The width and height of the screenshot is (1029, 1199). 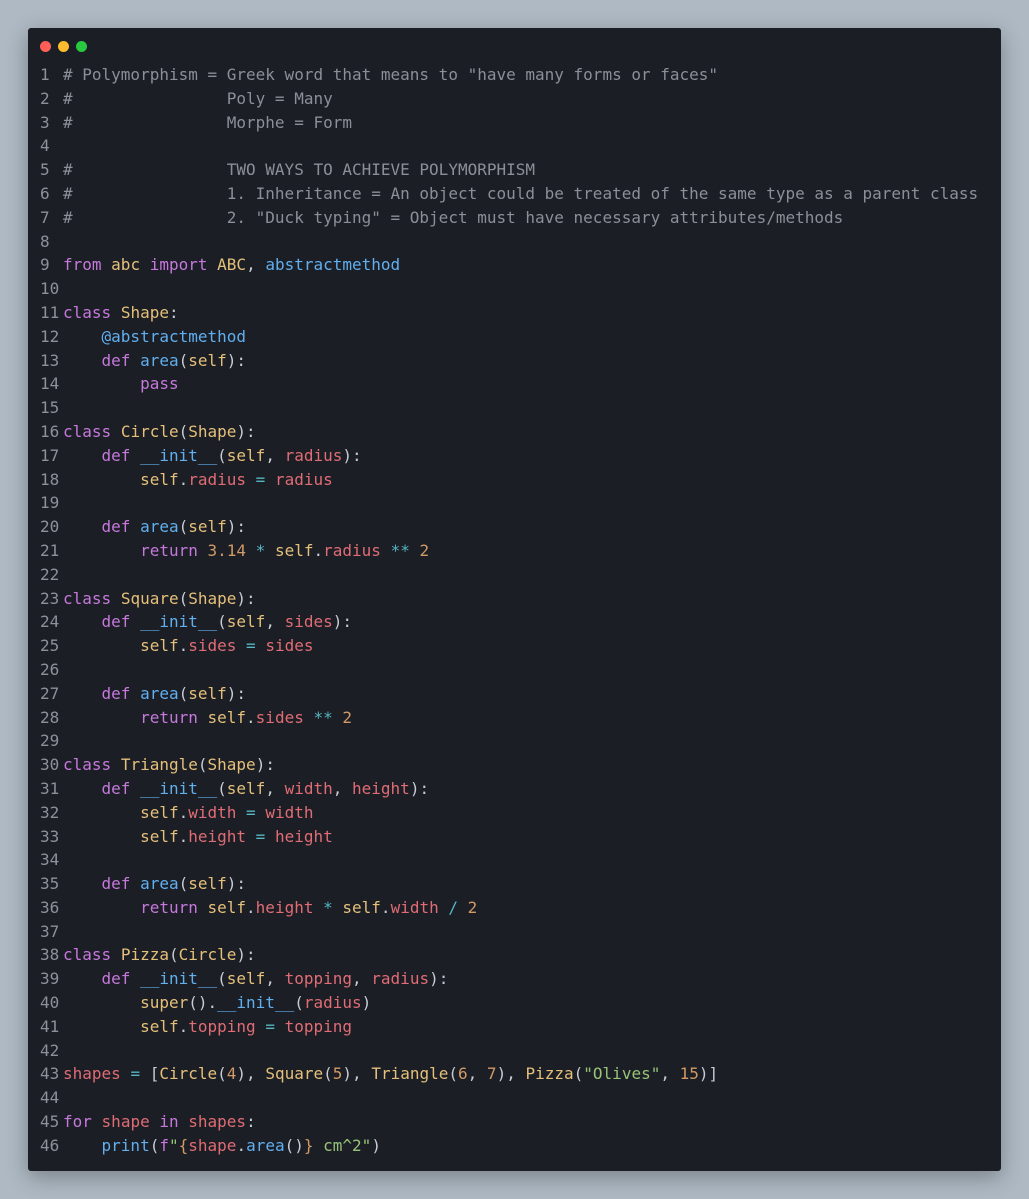 What do you see at coordinates (50, 1050) in the screenshot?
I see `line-number: 42` at bounding box center [50, 1050].